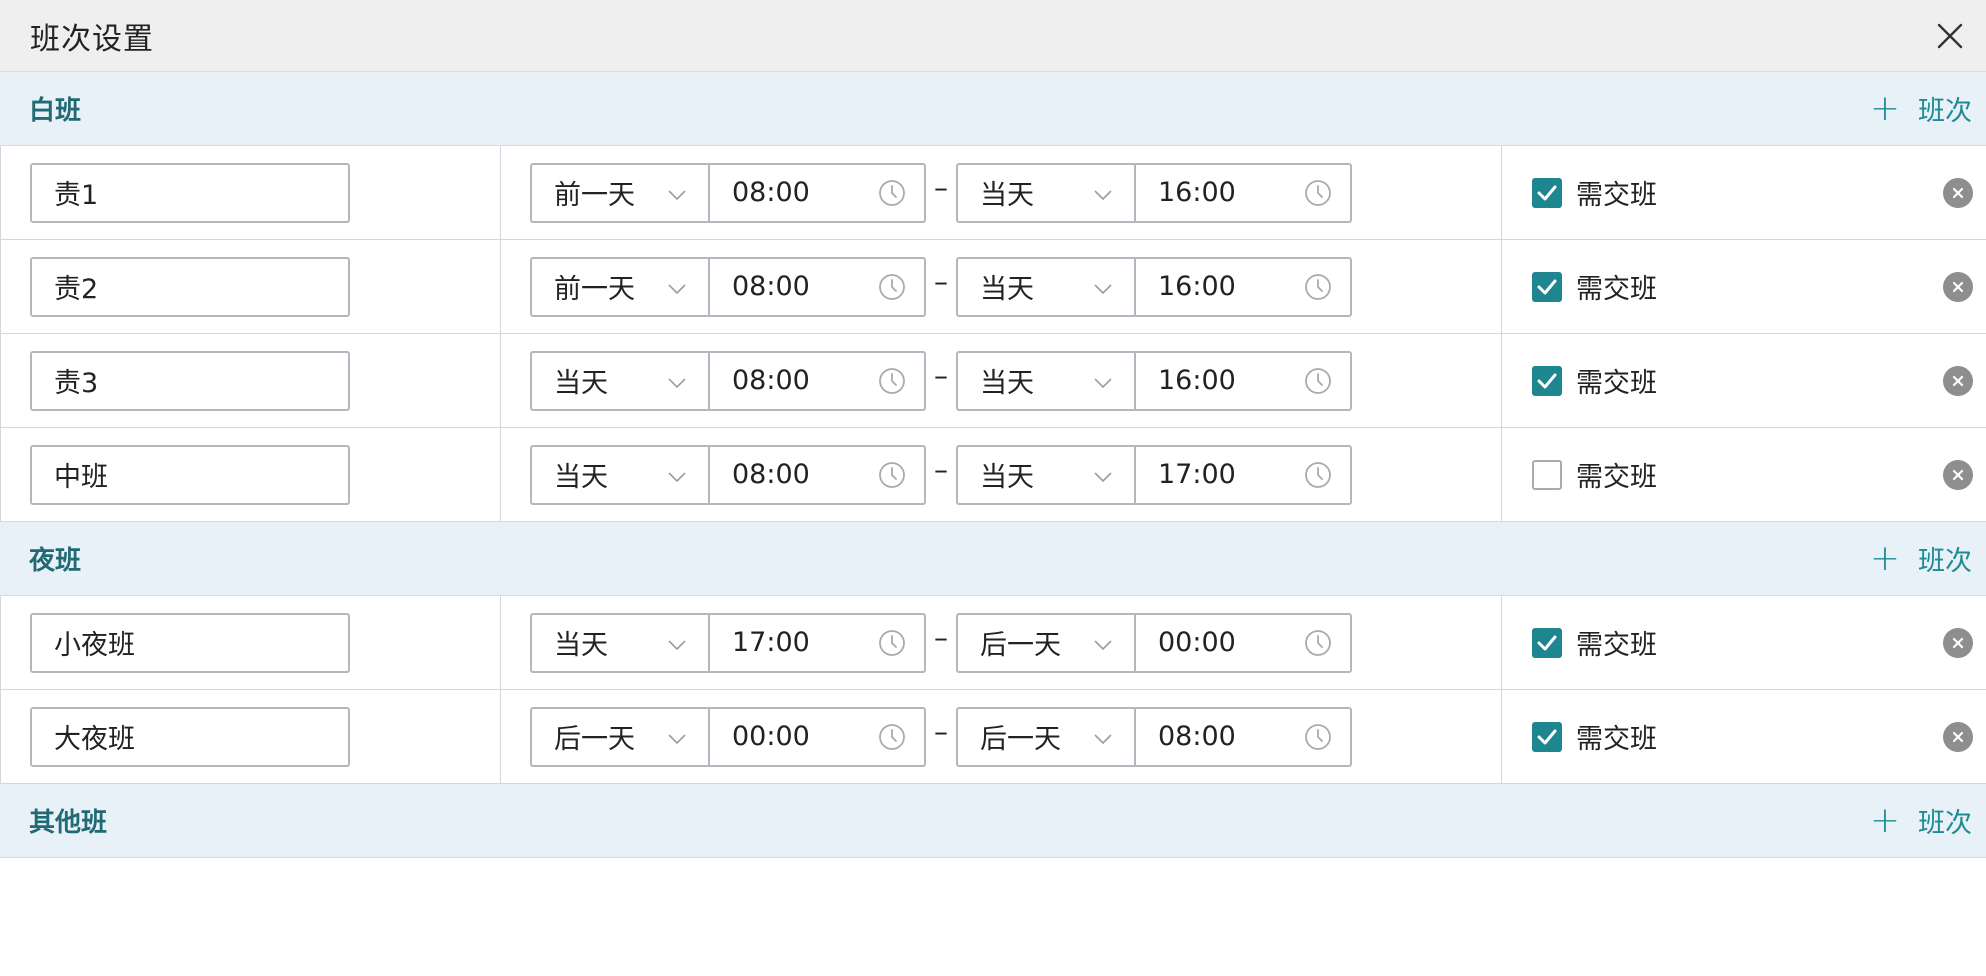 The height and width of the screenshot is (976, 1986). What do you see at coordinates (1884, 108) in the screenshot?
I see `plus-icon: +` at bounding box center [1884, 108].